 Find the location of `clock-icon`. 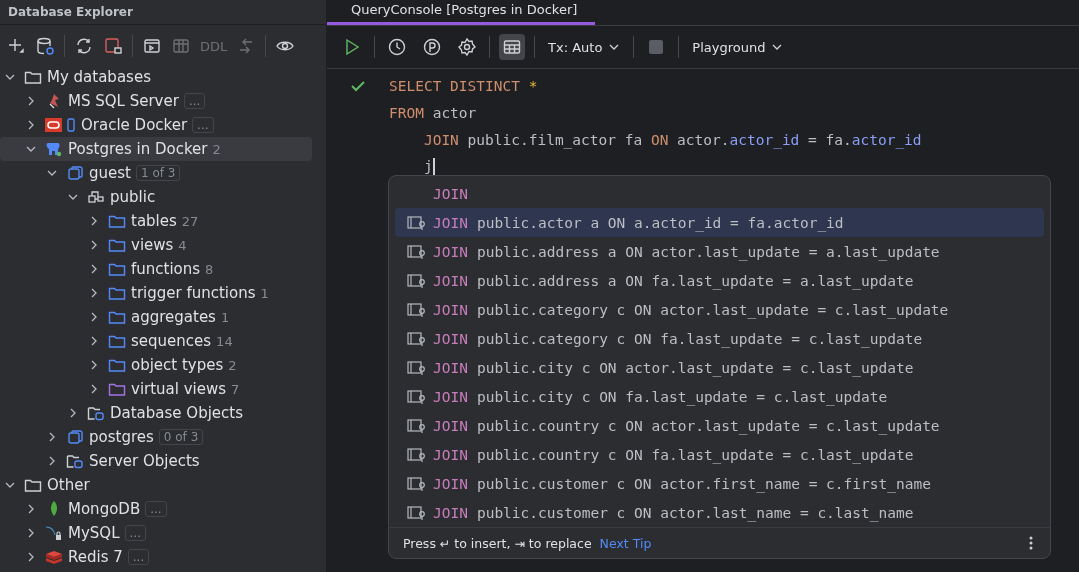

clock-icon is located at coordinates (397, 47).